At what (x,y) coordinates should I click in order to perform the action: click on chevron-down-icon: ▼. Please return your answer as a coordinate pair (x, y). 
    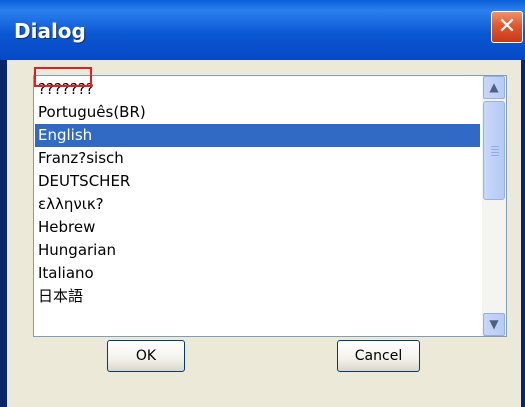
    Looking at the image, I should click on (494, 324).